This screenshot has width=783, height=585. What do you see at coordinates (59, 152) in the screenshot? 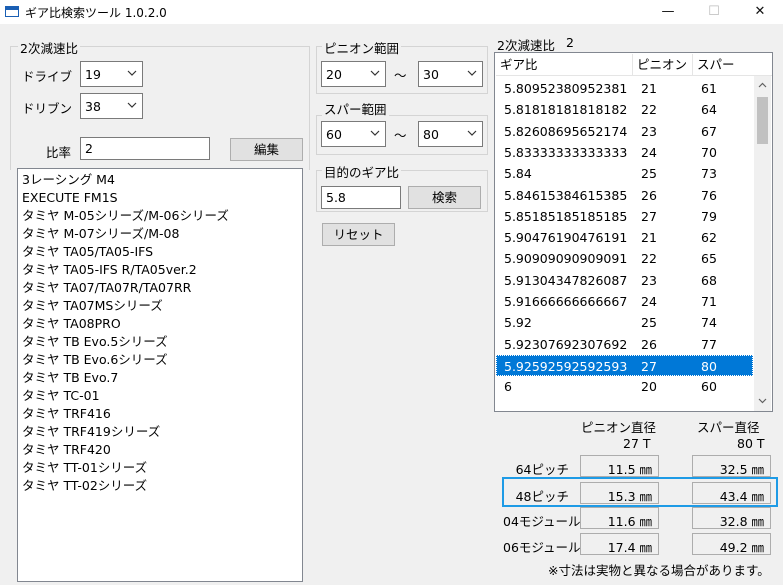
I see `ratio-label: 比率` at bounding box center [59, 152].